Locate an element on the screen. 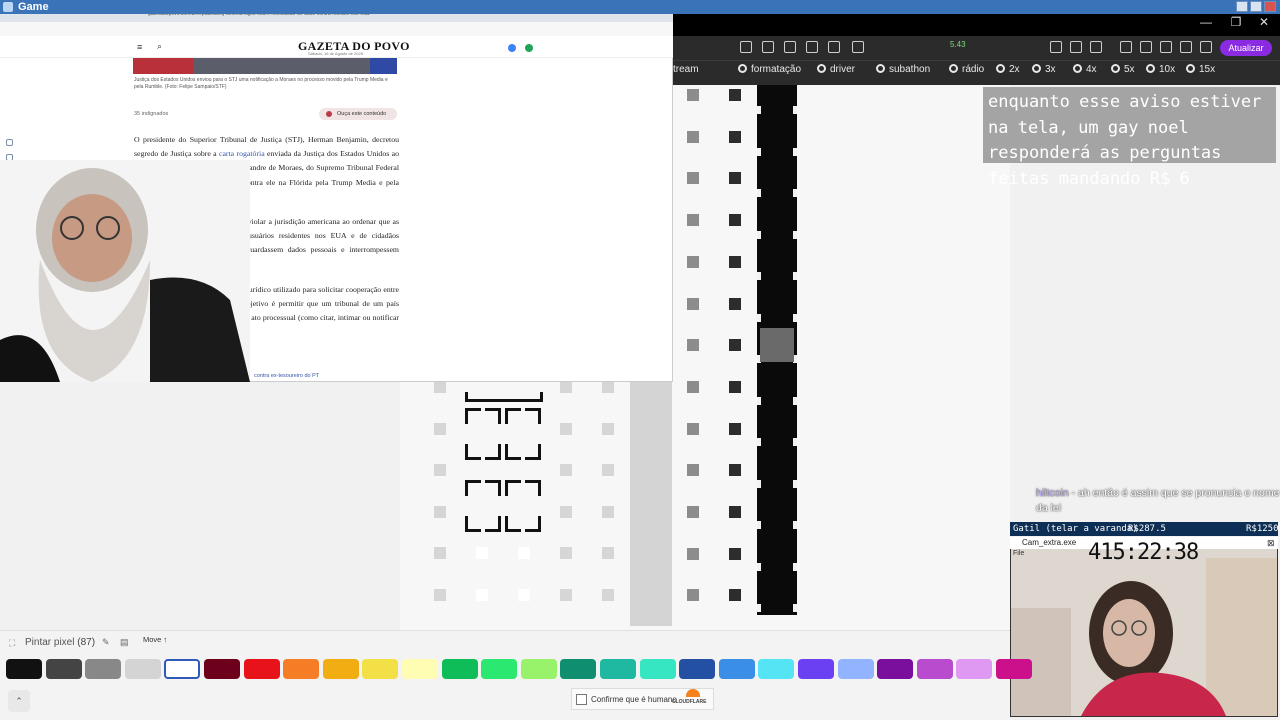 The height and width of the screenshot is (720, 1280). bookmark-item: 4x is located at coordinates (1085, 69).